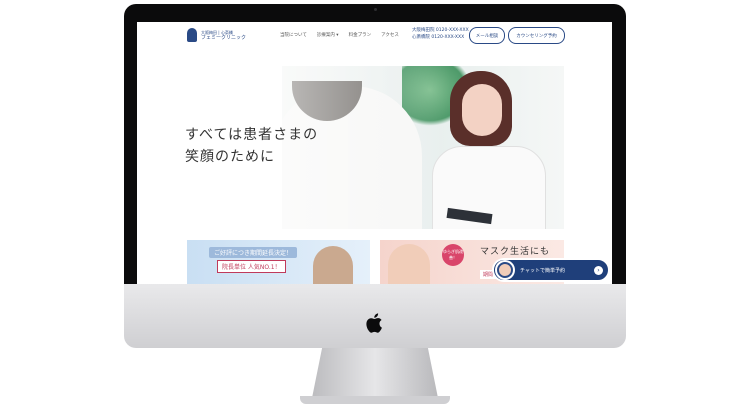 This screenshot has height=411, width=750. What do you see at coordinates (375, 400) in the screenshot?
I see `monitor-foot` at bounding box center [375, 400].